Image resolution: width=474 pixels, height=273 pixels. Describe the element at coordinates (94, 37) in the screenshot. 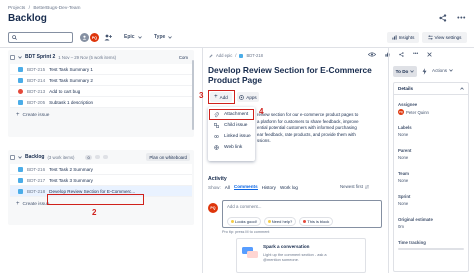

I see `avatar: PQ` at that location.